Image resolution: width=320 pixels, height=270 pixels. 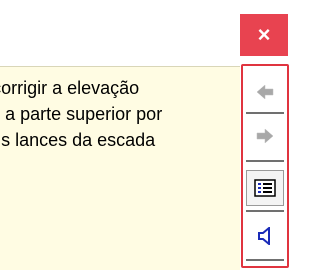 I want to click on close-button: ×, so click(x=264, y=35).